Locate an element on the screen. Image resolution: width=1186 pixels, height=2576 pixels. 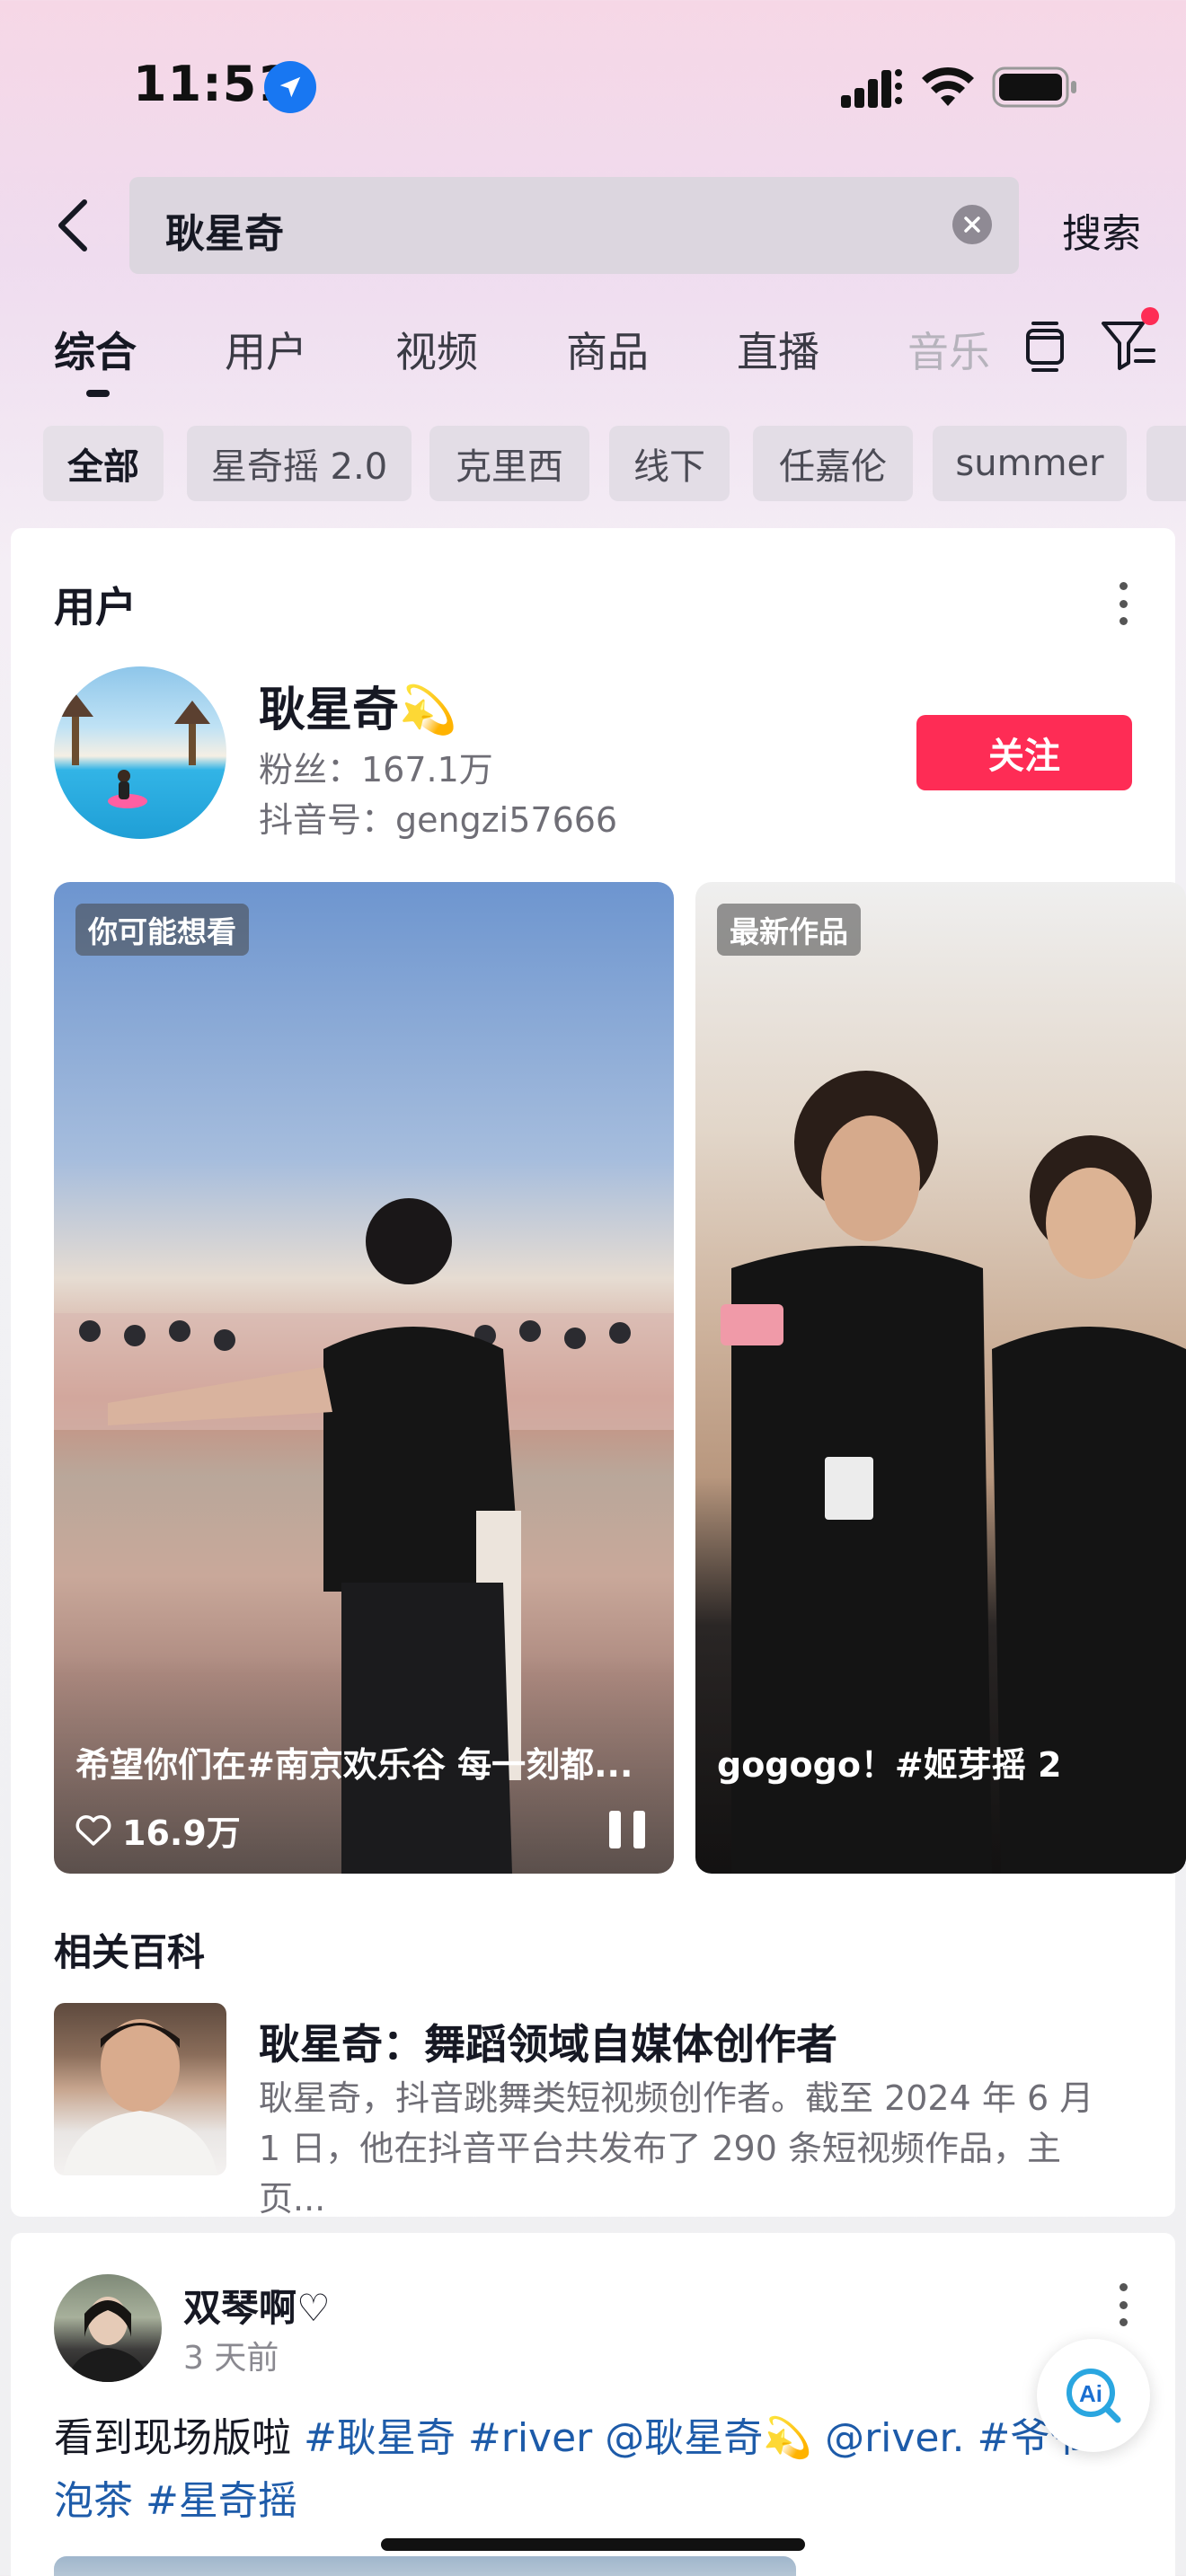
user-douyin-id: 抖音号：gengzi57666 is located at coordinates (438, 820).